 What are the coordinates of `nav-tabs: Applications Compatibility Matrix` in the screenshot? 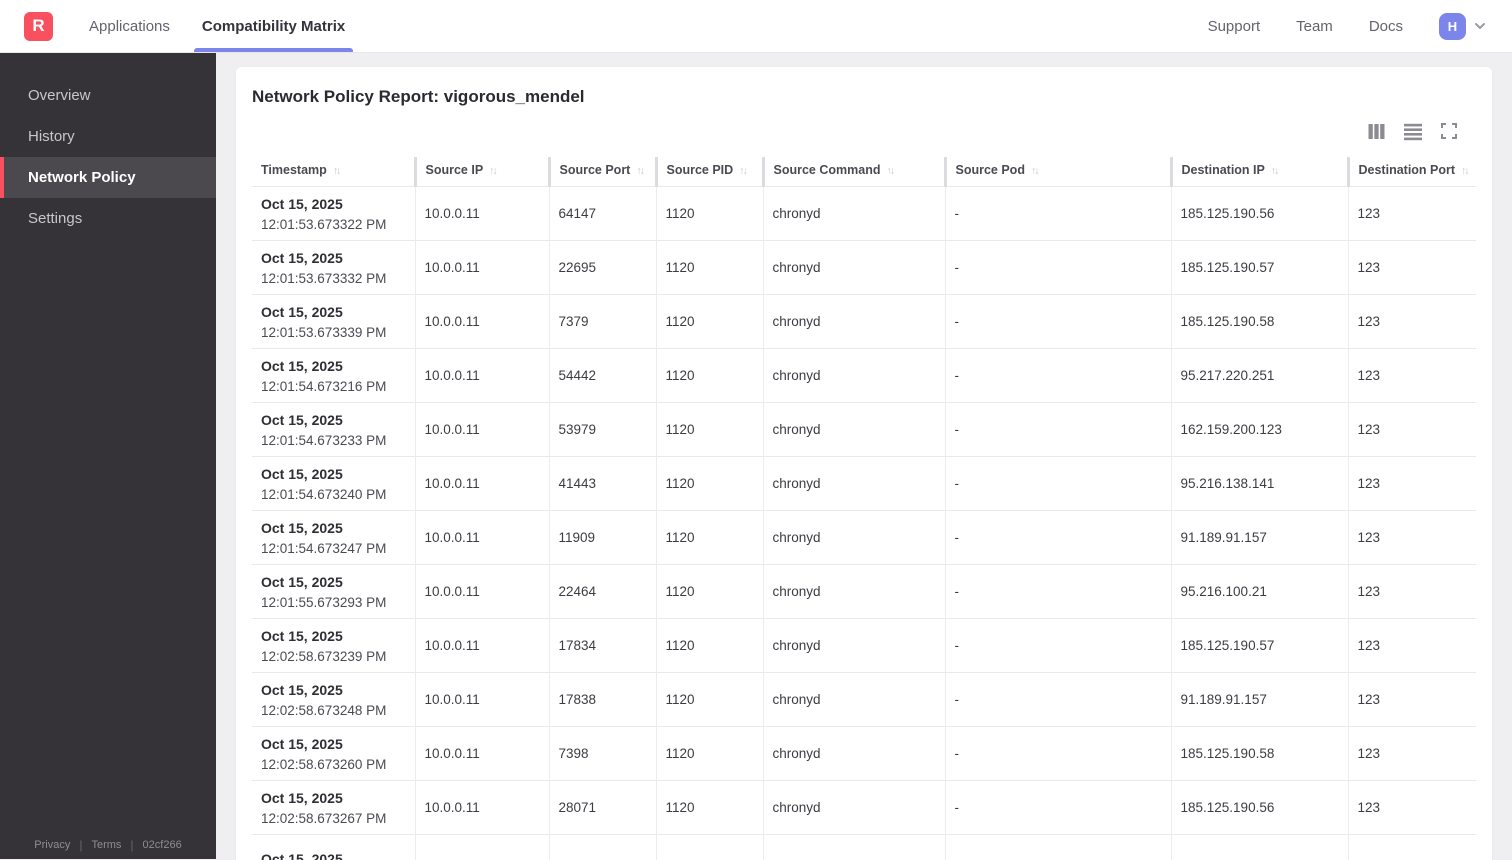 It's located at (217, 26).